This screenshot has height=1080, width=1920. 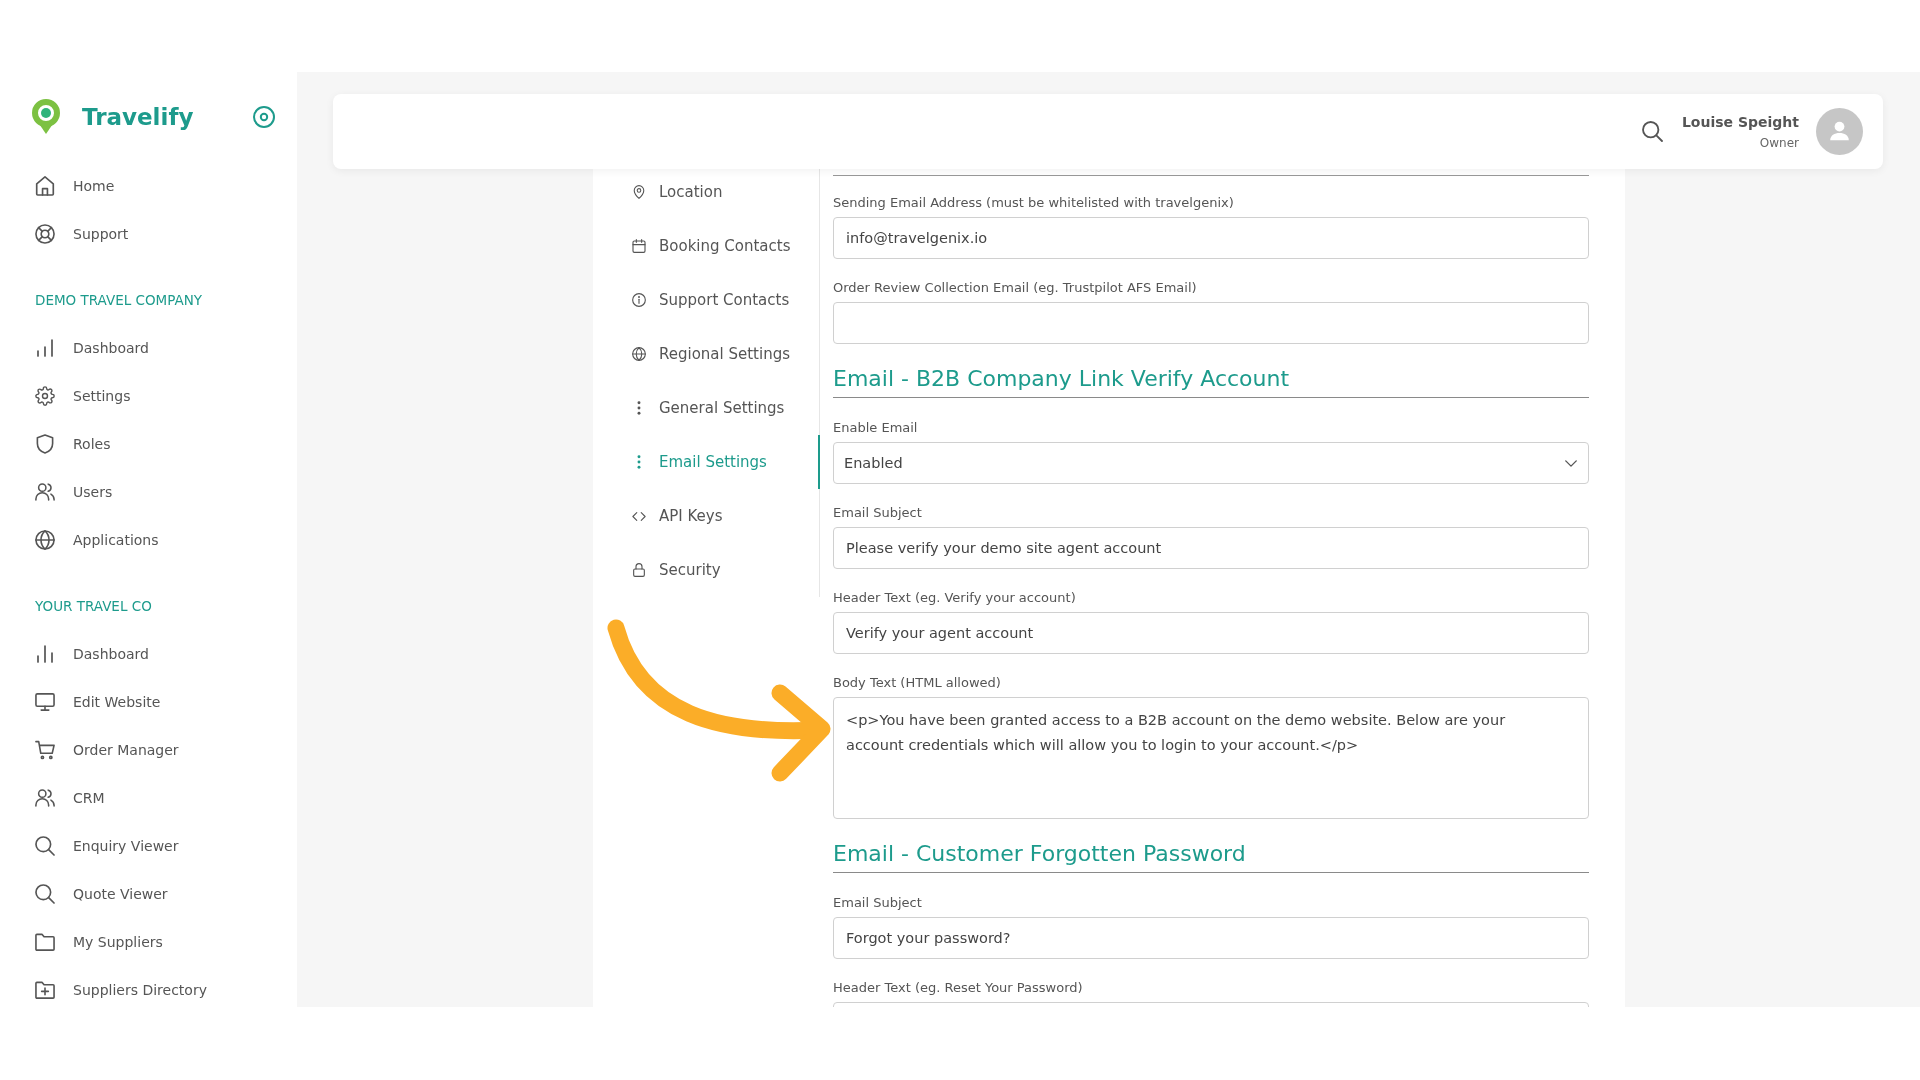 What do you see at coordinates (148, 540) in the screenshot?
I see `sidebar-item: Applications` at bounding box center [148, 540].